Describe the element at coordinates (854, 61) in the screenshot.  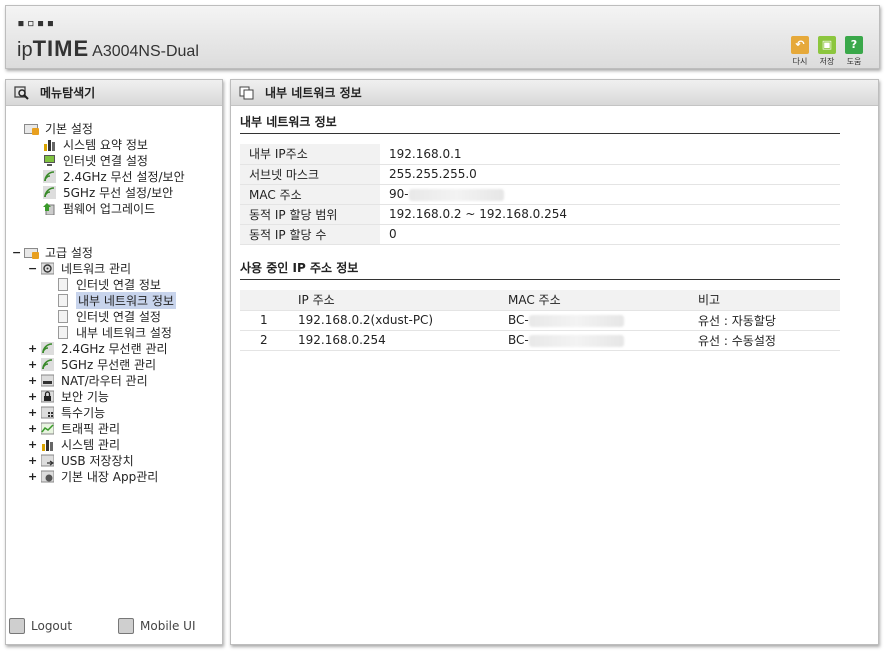
I see `help-label: 도움` at that location.